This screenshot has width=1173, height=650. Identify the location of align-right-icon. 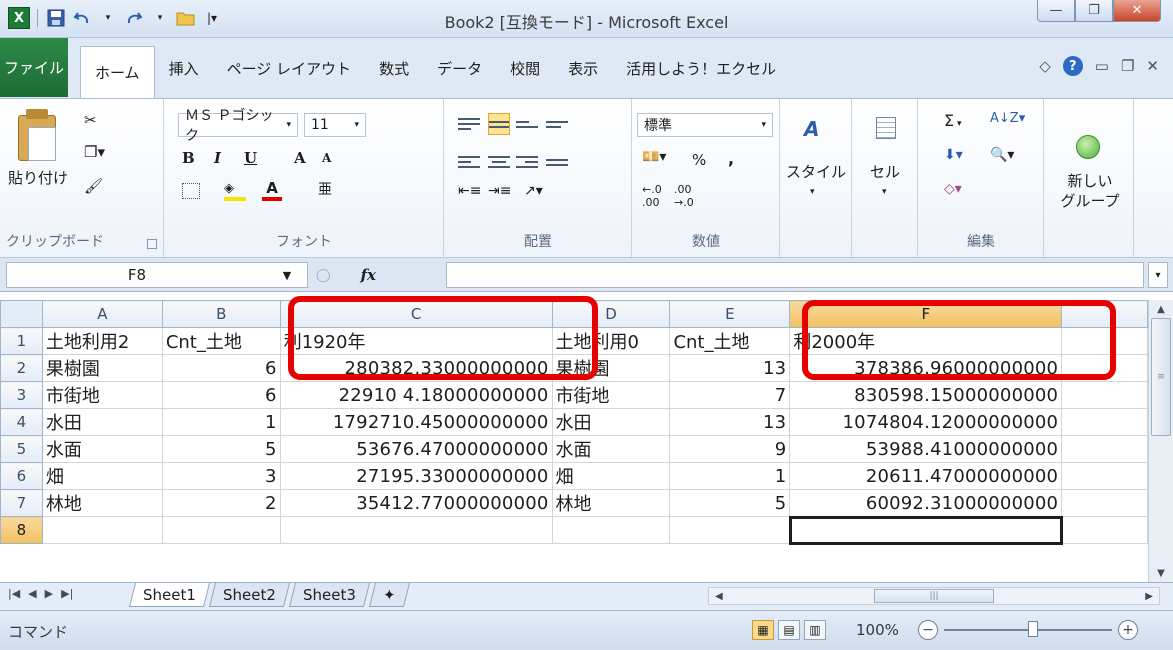
(527, 162).